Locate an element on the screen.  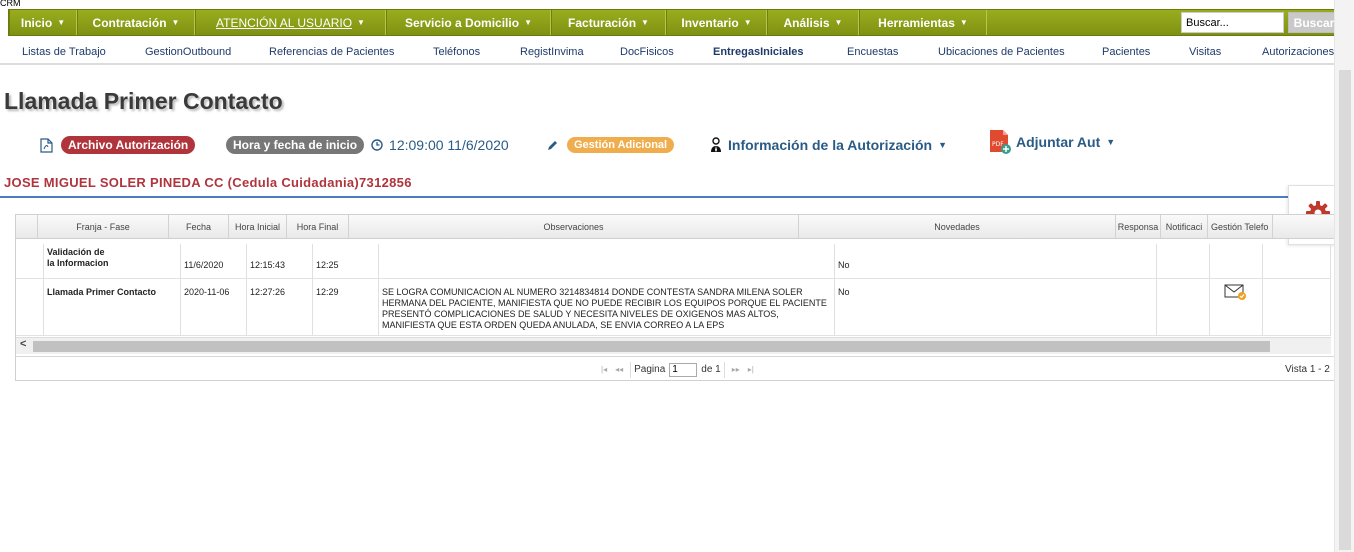
app-tag: CRM is located at coordinates (10, 4).